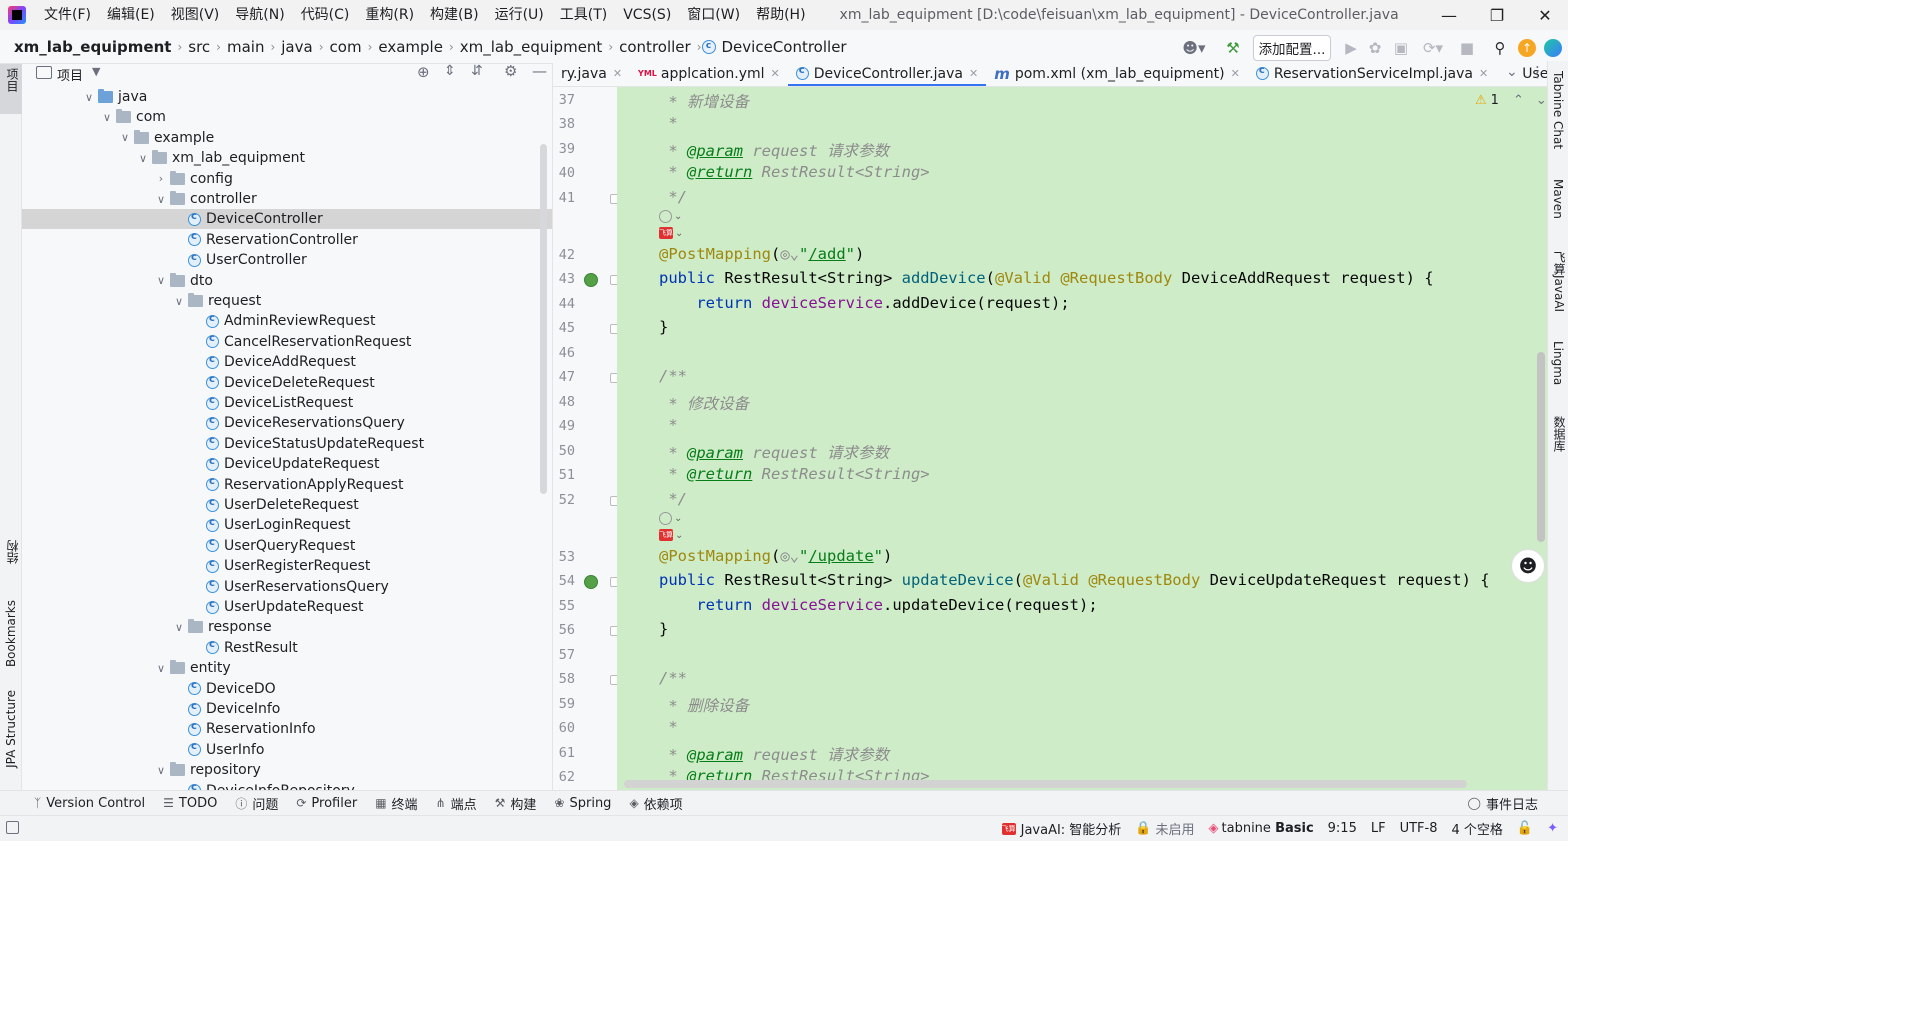  I want to click on assistant-avatar: ☻, so click(1528, 566).